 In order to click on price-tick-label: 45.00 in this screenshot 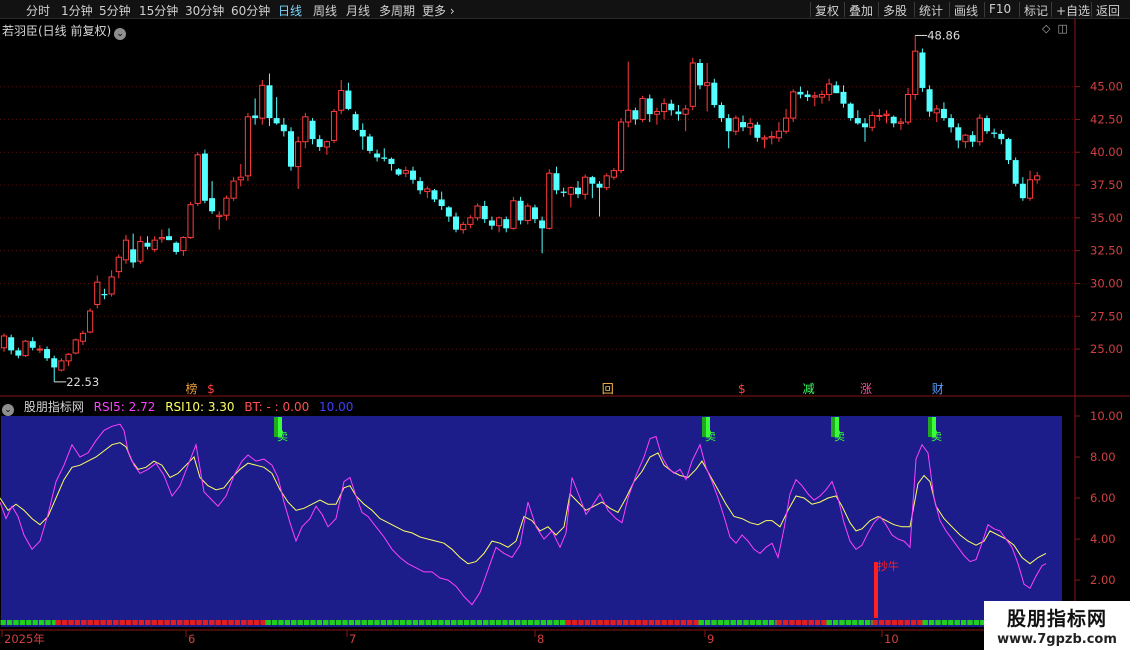, I will do `click(1106, 87)`.